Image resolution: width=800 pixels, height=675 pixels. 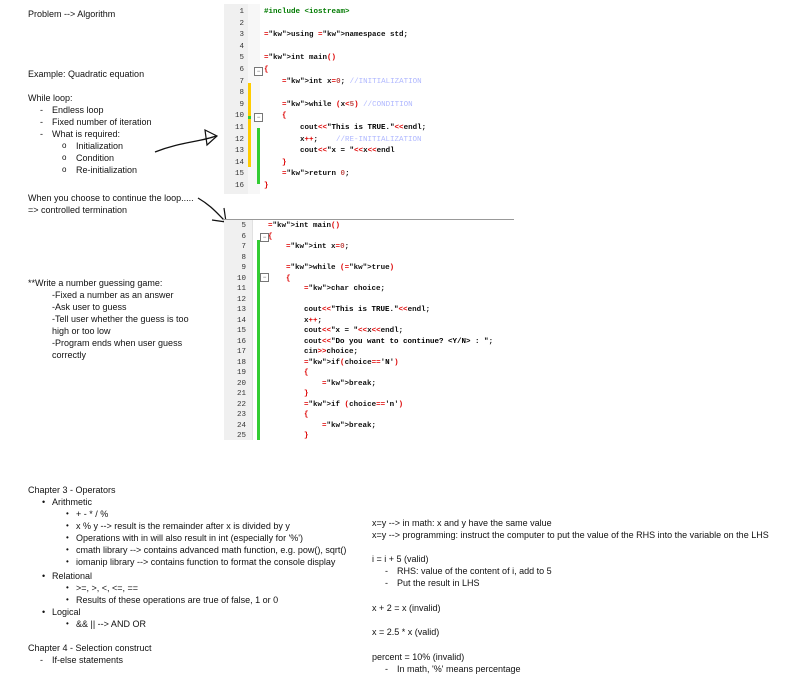 I want to click on line-number: 2, so click(x=241, y=23).